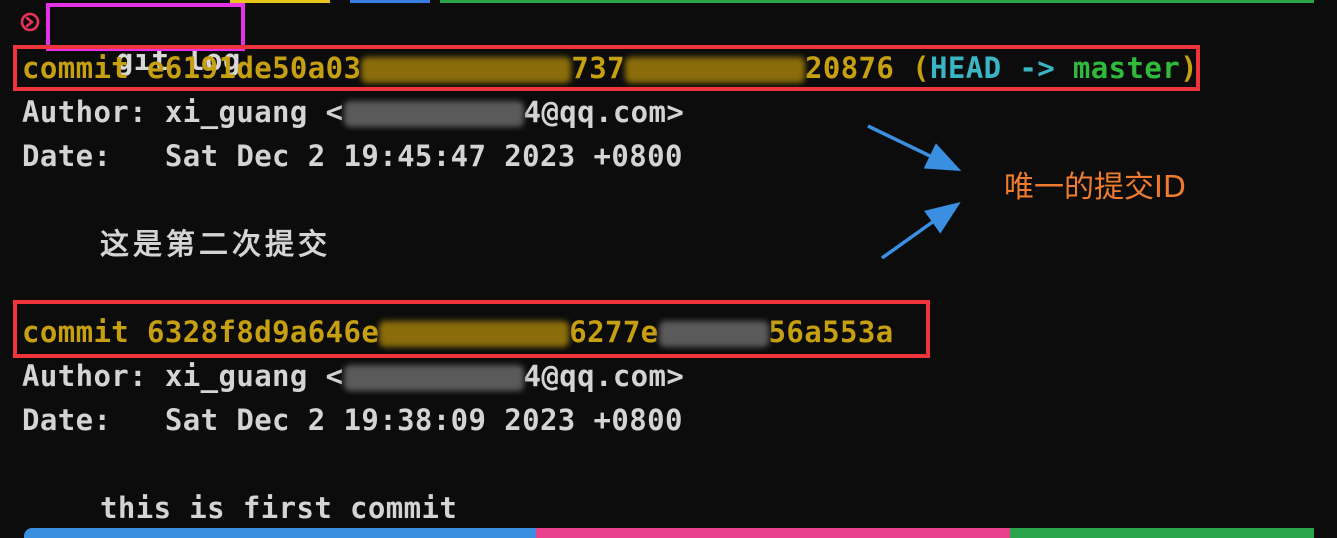  What do you see at coordinates (1095, 187) in the screenshot?
I see `annotation-label: 唯一的提交ID` at bounding box center [1095, 187].